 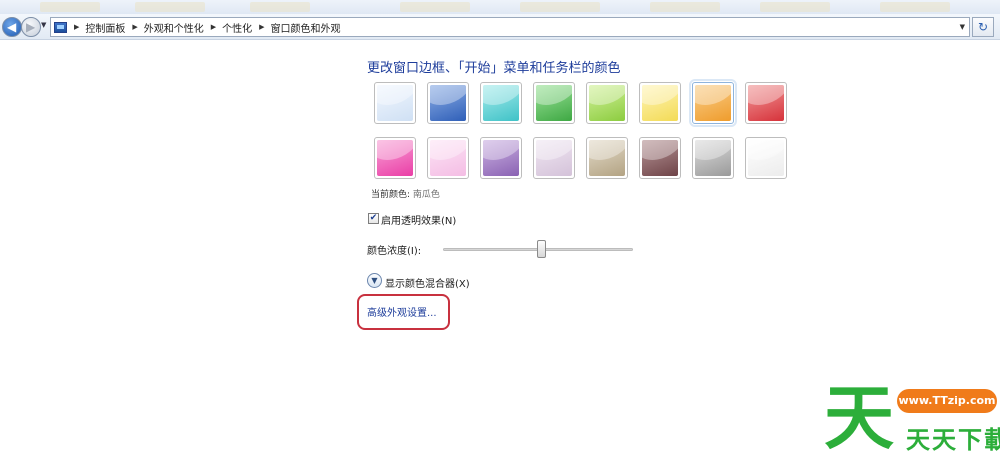 I want to click on refresh-button: ↻, so click(x=983, y=27).